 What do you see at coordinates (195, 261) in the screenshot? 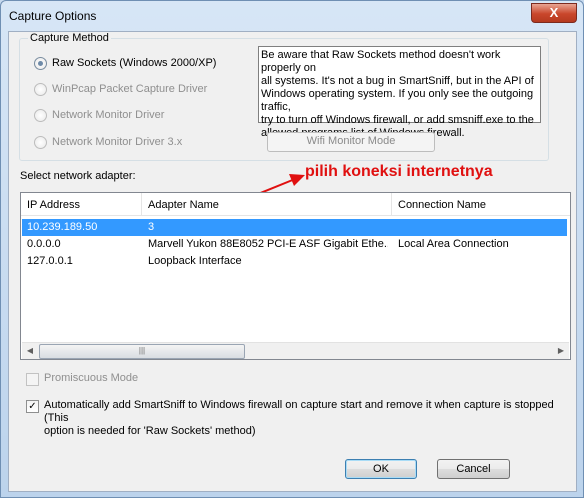
I see `cell-adapter: Loopback Interface` at bounding box center [195, 261].